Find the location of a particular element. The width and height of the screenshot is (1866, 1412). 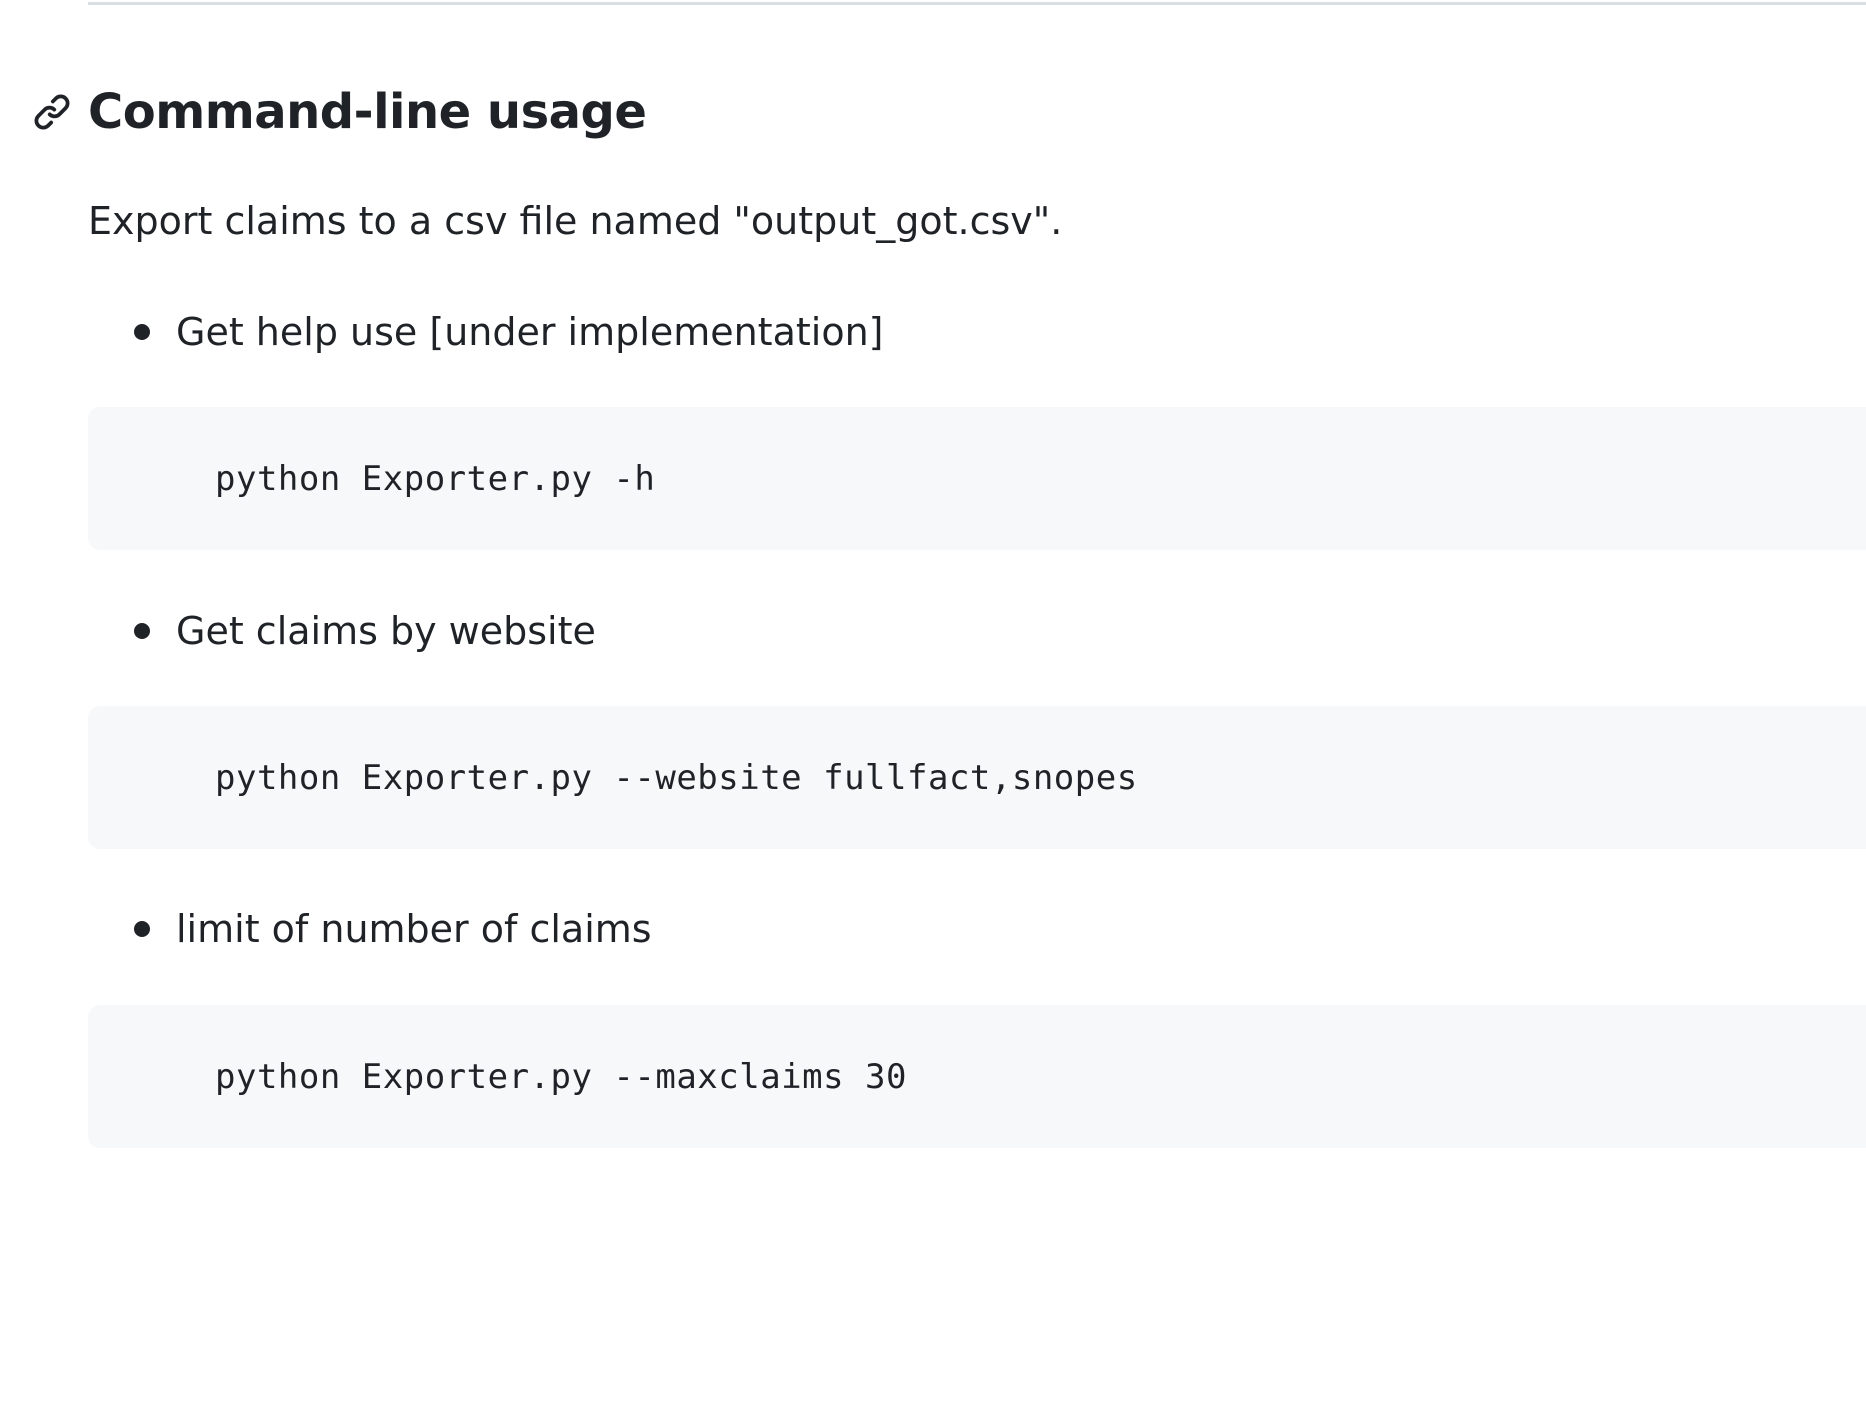

link-icon is located at coordinates (52, 112).